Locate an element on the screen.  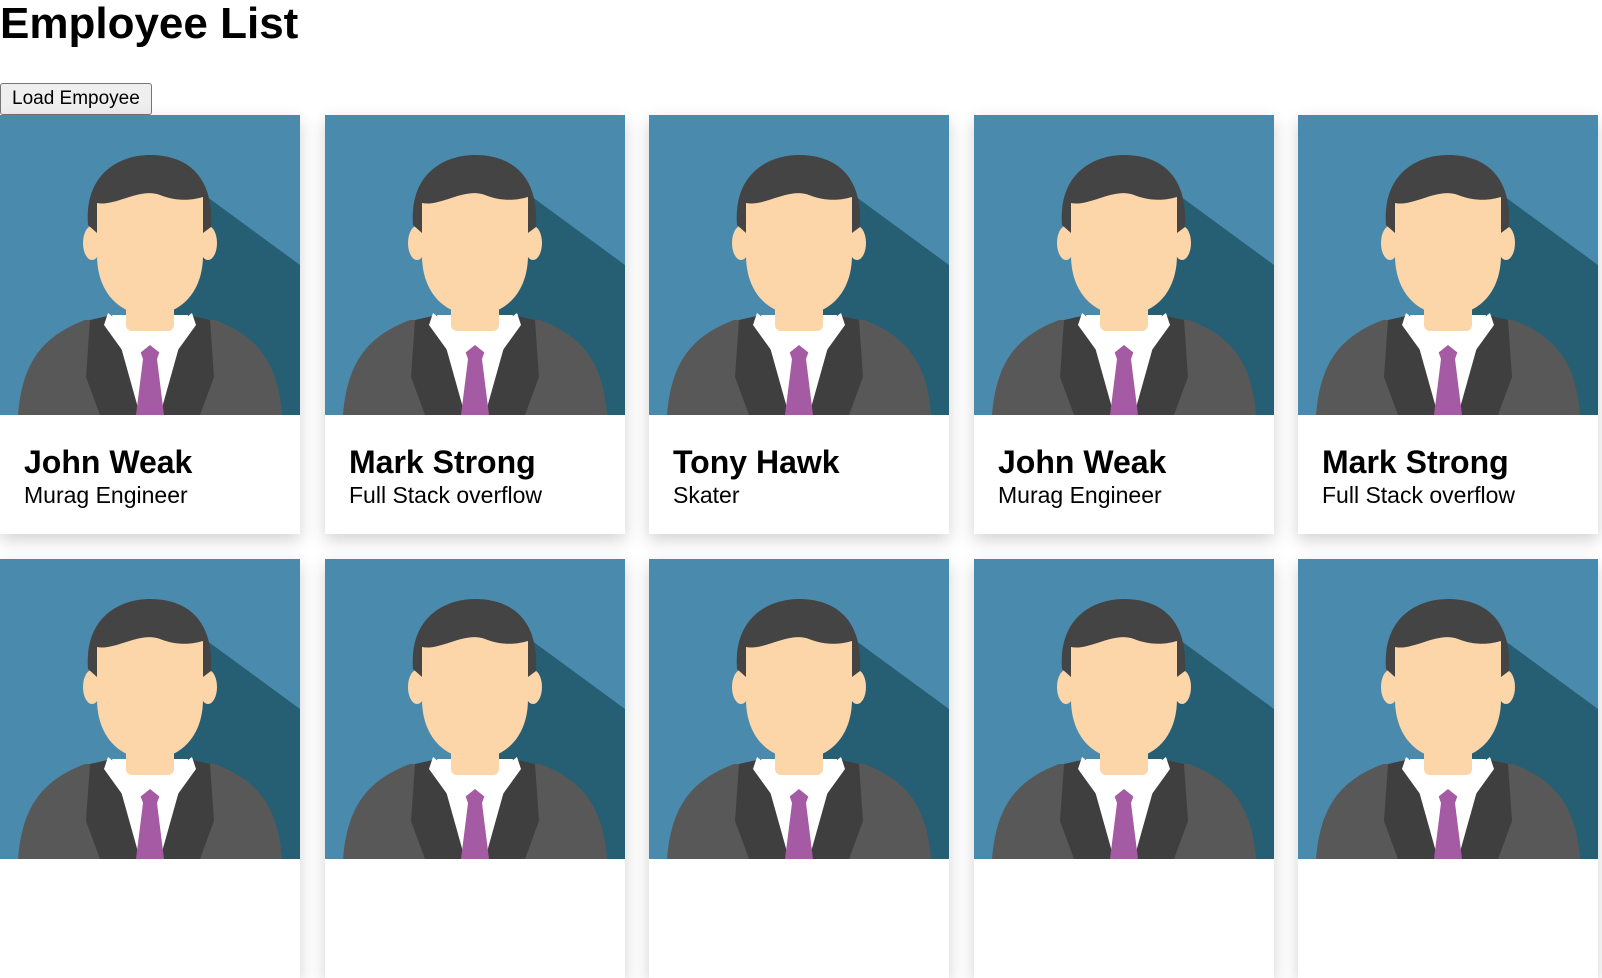
employee-role: Skater is located at coordinates (706, 495).